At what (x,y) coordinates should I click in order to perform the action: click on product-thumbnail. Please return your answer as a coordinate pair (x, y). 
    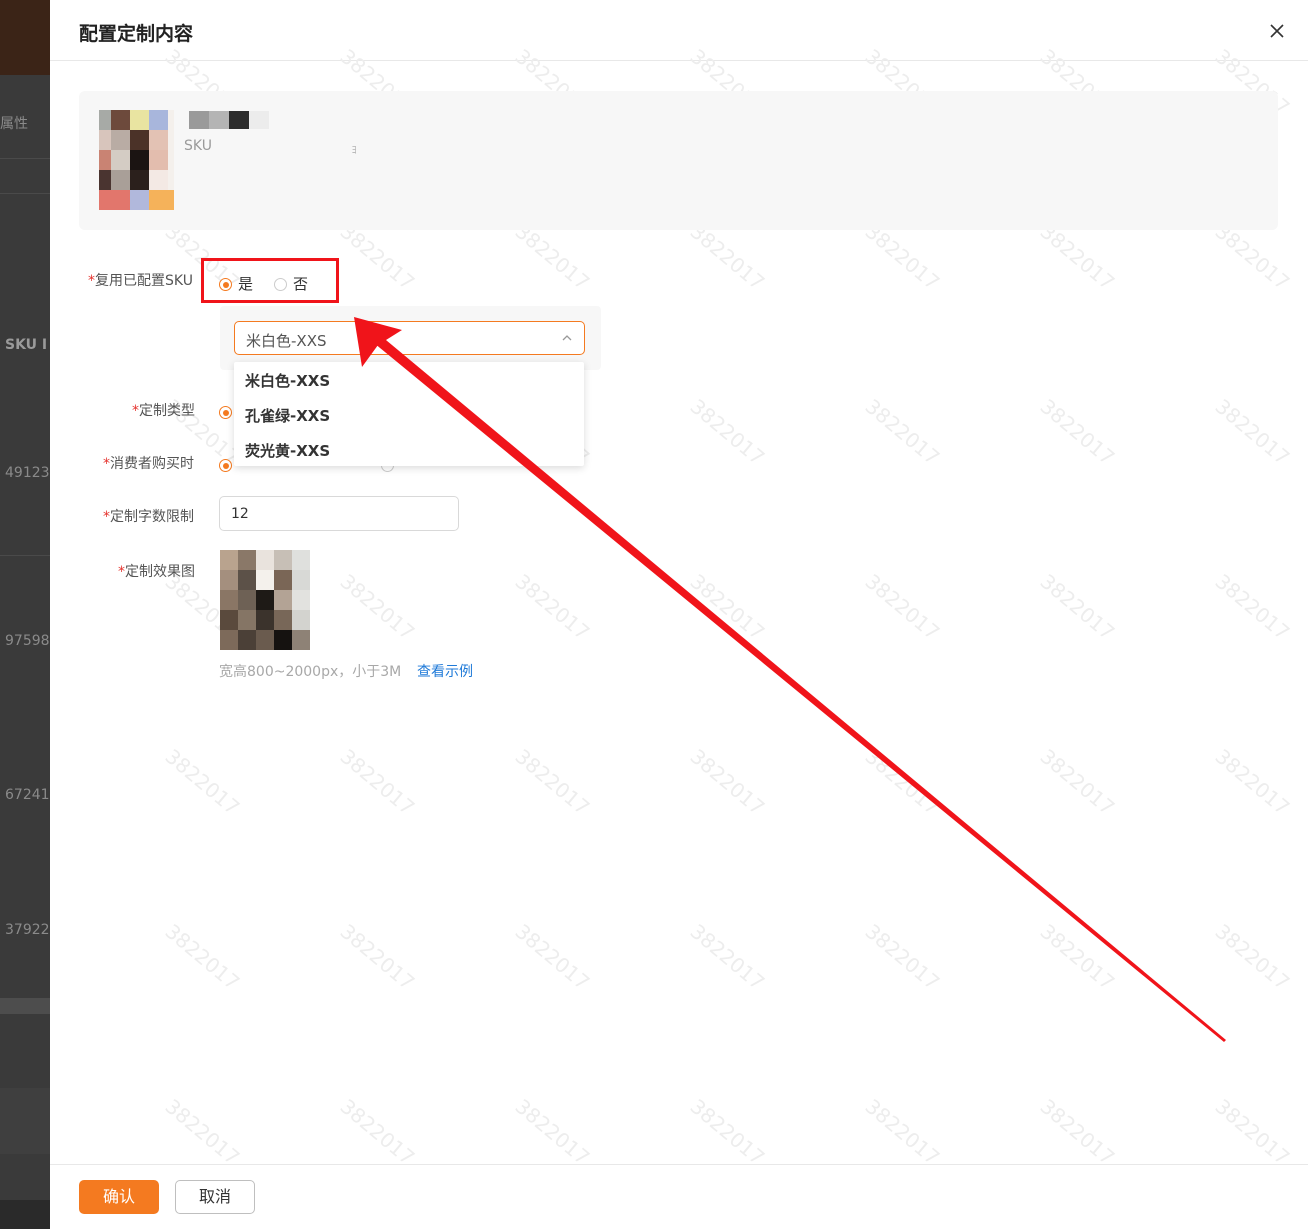
    Looking at the image, I should click on (136, 160).